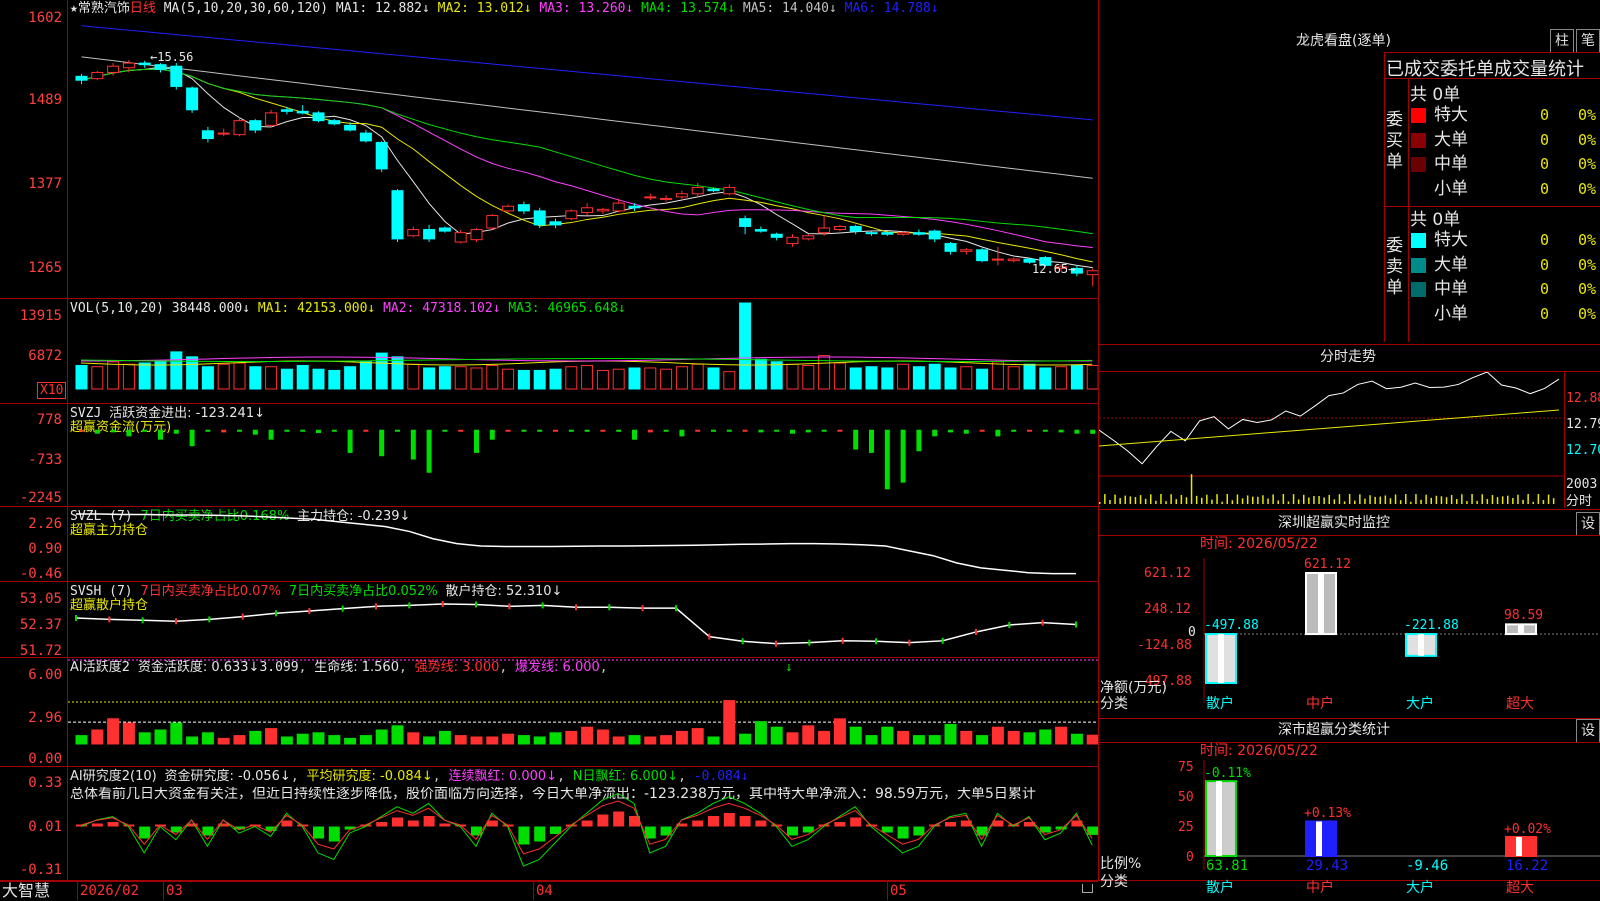 The image size is (1600, 901). What do you see at coordinates (1524, 616) in the screenshot?
I see `sz-monitor-value-label: 98.59` at bounding box center [1524, 616].